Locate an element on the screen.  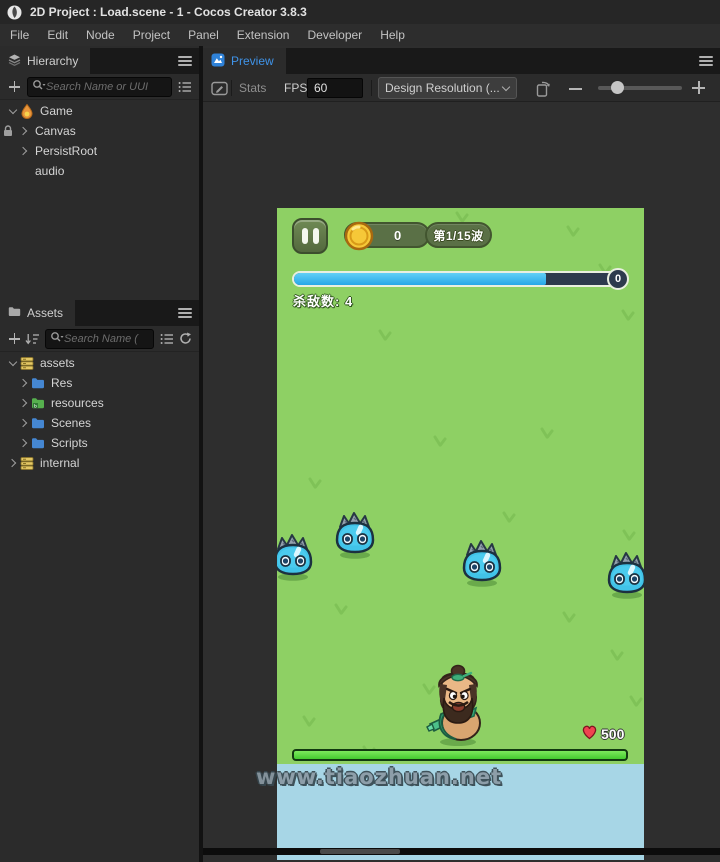
assets-search-box is located at coordinates (99, 338).